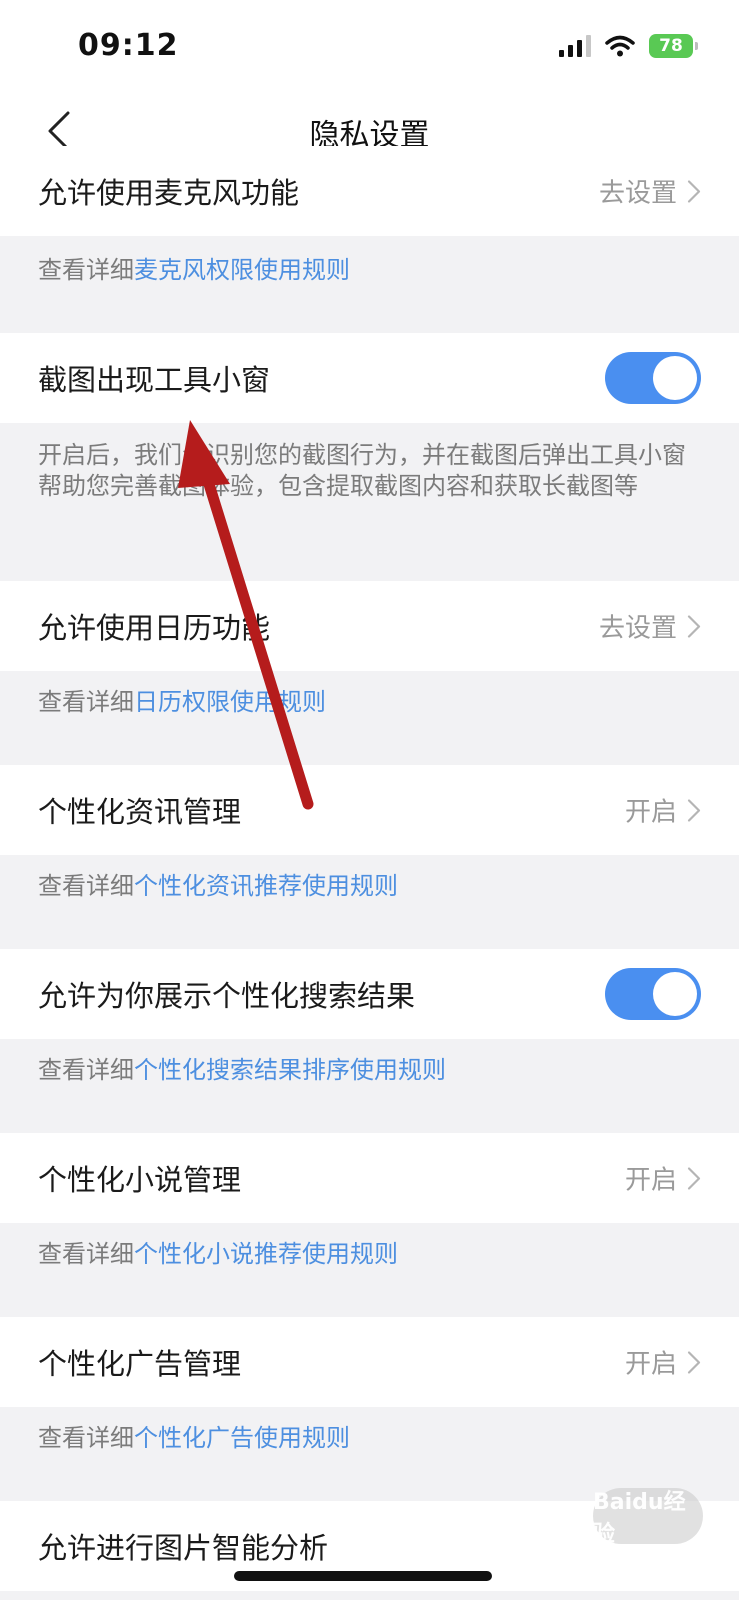  I want to click on novels-status-button: 开启, so click(663, 1178).